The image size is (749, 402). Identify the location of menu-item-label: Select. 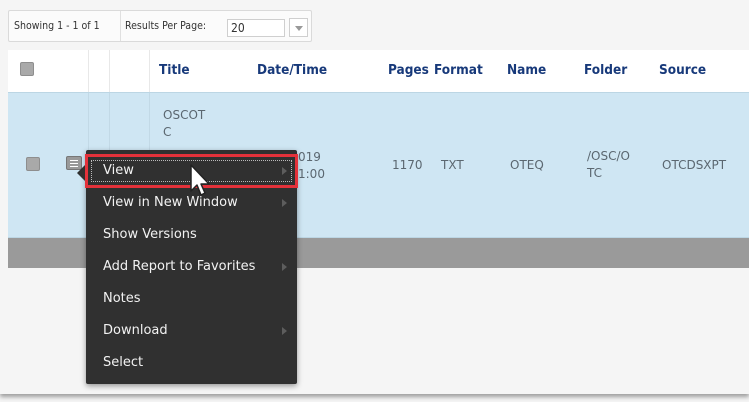
(123, 362).